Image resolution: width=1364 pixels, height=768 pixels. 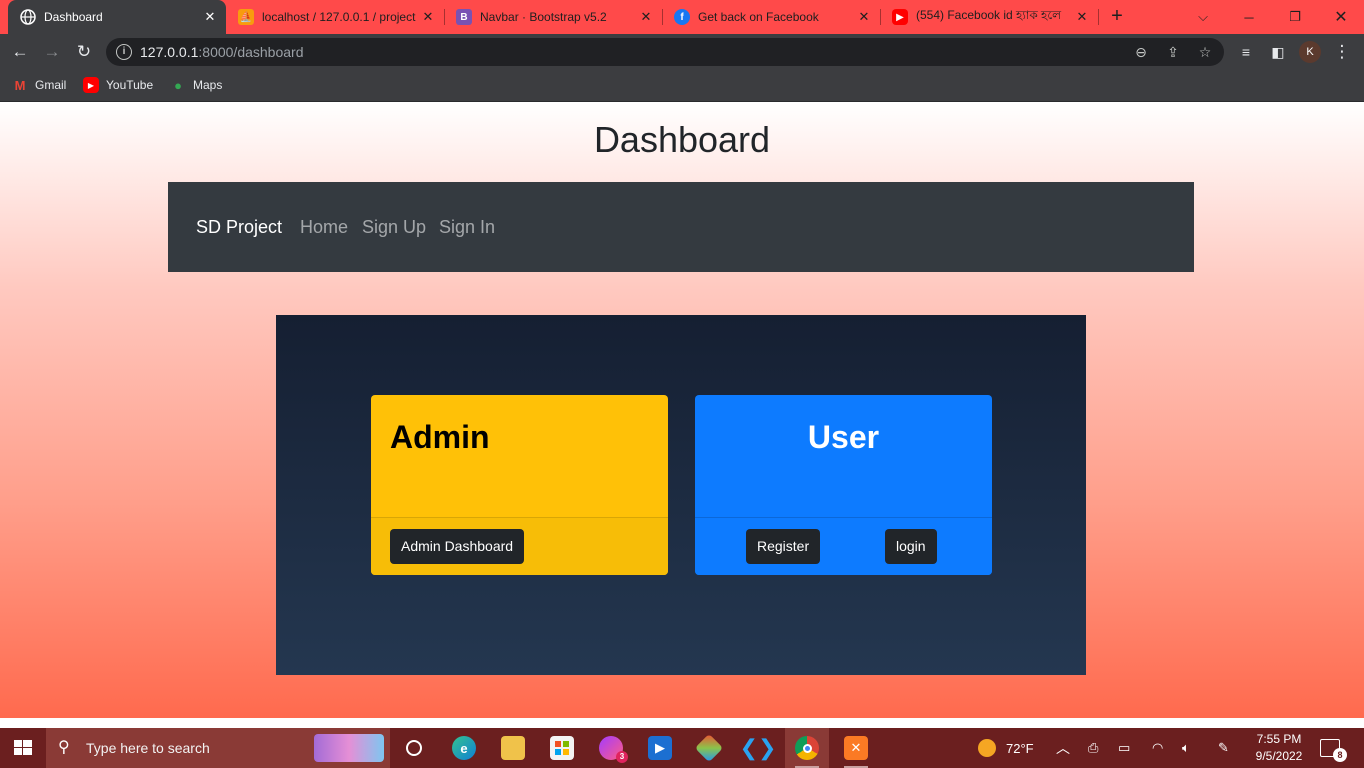 I want to click on edge-icon: e, so click(x=464, y=748).